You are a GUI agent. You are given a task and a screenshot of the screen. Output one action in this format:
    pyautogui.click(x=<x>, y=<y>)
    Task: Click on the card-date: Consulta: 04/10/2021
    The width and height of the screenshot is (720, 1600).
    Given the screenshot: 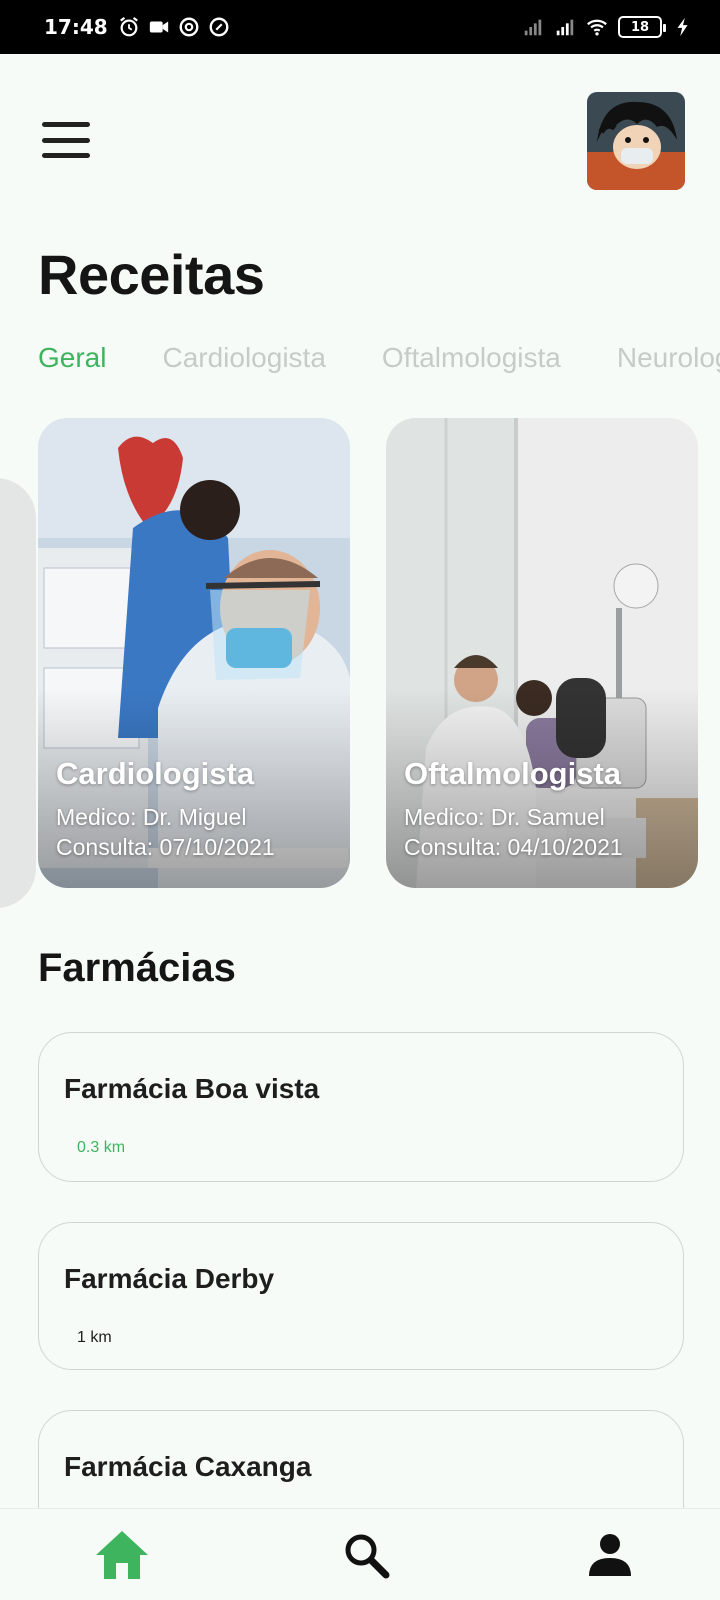 What is the action you would take?
    pyautogui.click(x=513, y=847)
    